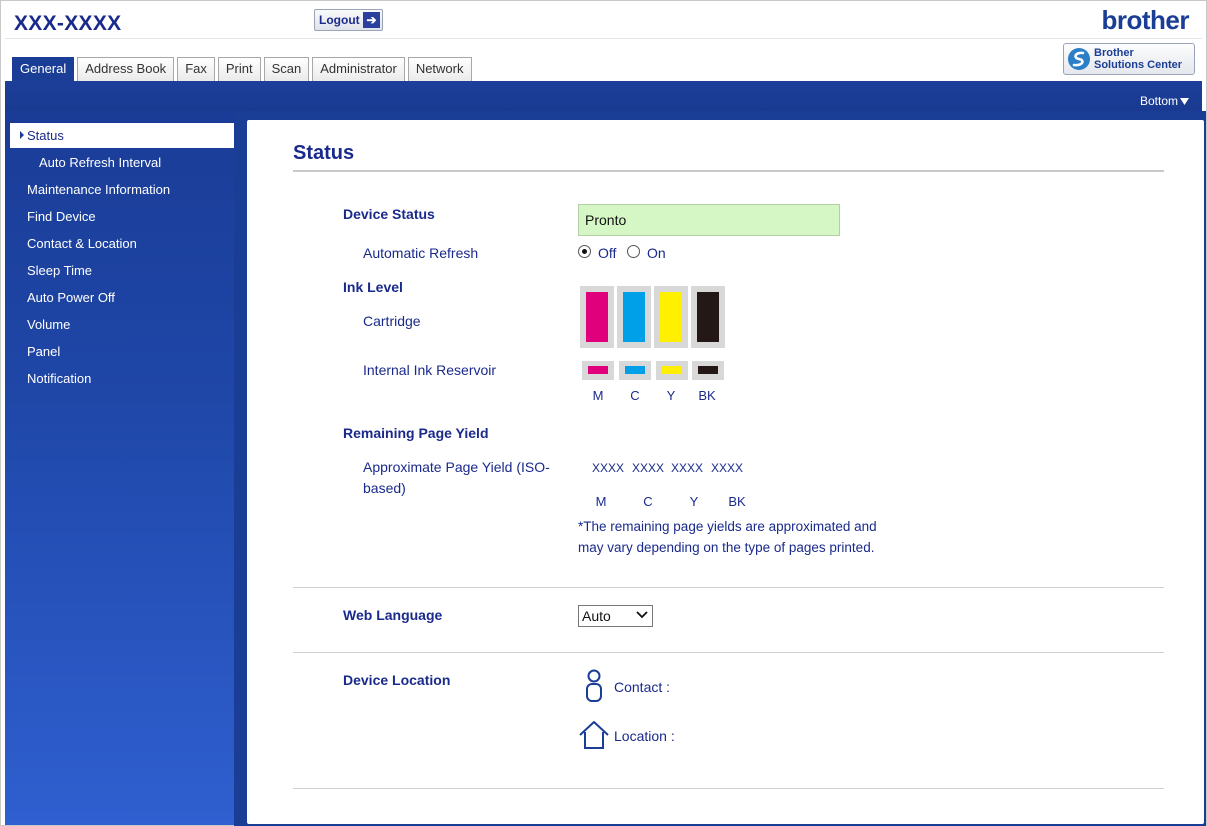 This screenshot has height=826, width=1207. What do you see at coordinates (594, 735) in the screenshot?
I see `house-icon` at bounding box center [594, 735].